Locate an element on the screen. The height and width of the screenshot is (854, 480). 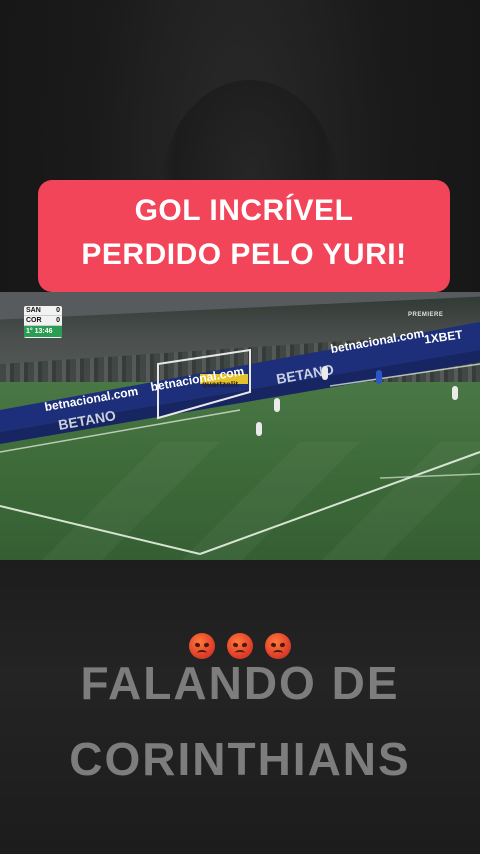
team-home: SAN is located at coordinates (33, 310).